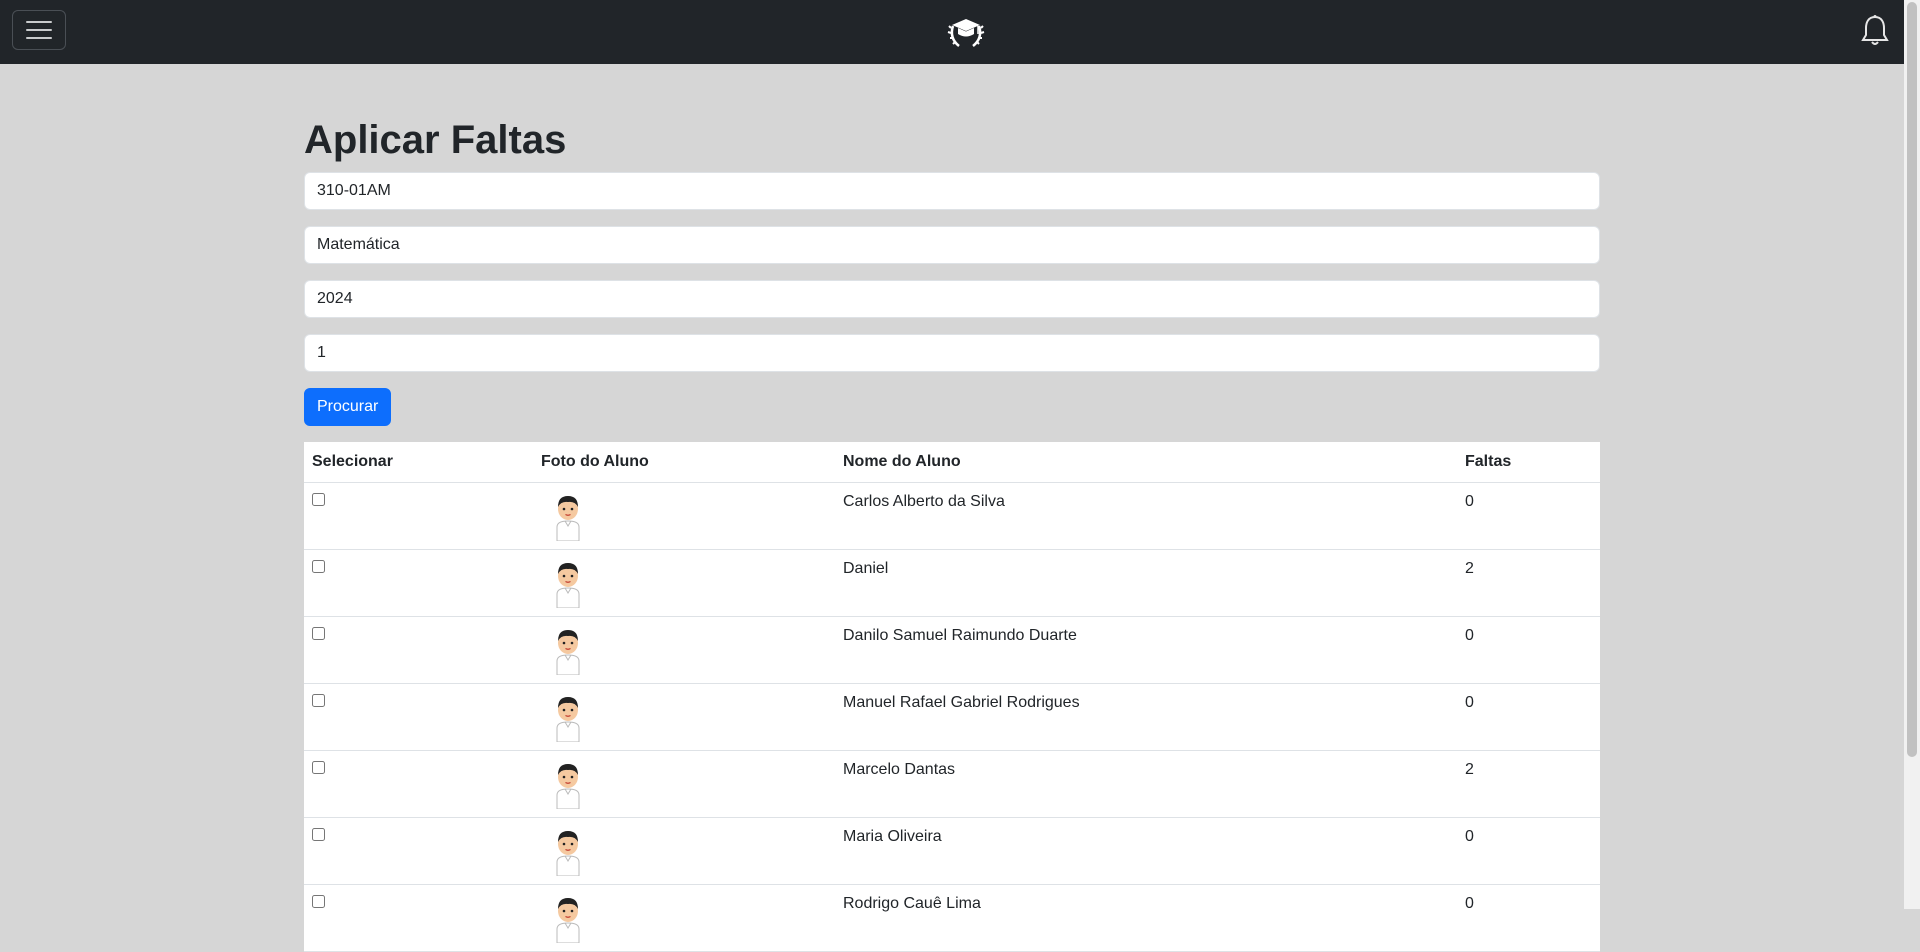 This screenshot has height=952, width=1920. I want to click on table-row: Carlos Alberto da Silva 0, so click(952, 516).